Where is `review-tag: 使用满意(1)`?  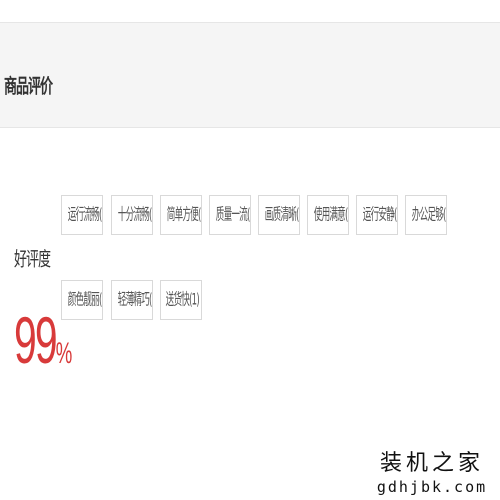 review-tag: 使用满意(1) is located at coordinates (328, 215).